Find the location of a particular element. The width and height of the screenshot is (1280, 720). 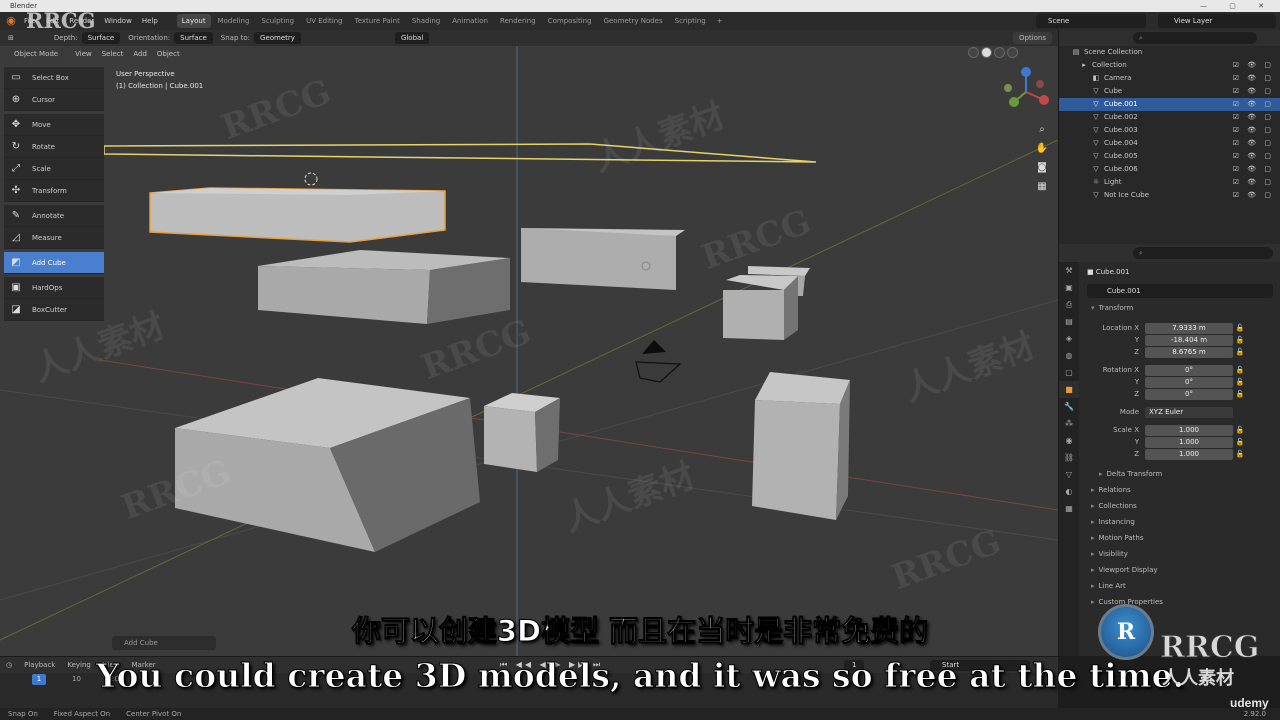

camera-view-icon: ◙ is located at coordinates (1042, 168).